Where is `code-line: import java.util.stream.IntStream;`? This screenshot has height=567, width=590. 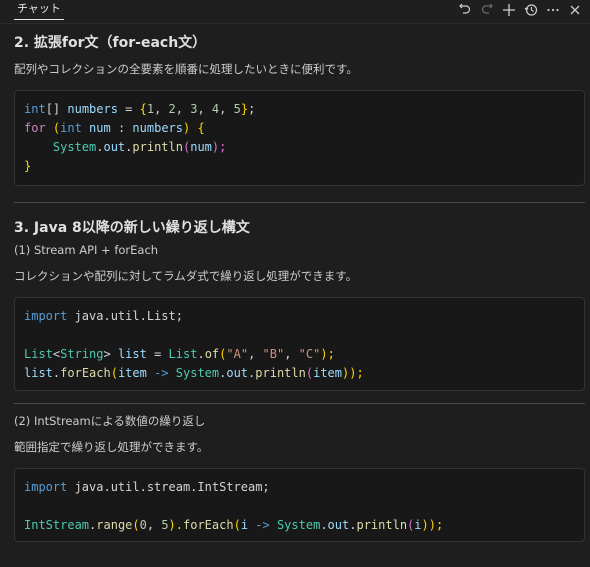 code-line: import java.util.stream.IntStream; is located at coordinates (147, 487).